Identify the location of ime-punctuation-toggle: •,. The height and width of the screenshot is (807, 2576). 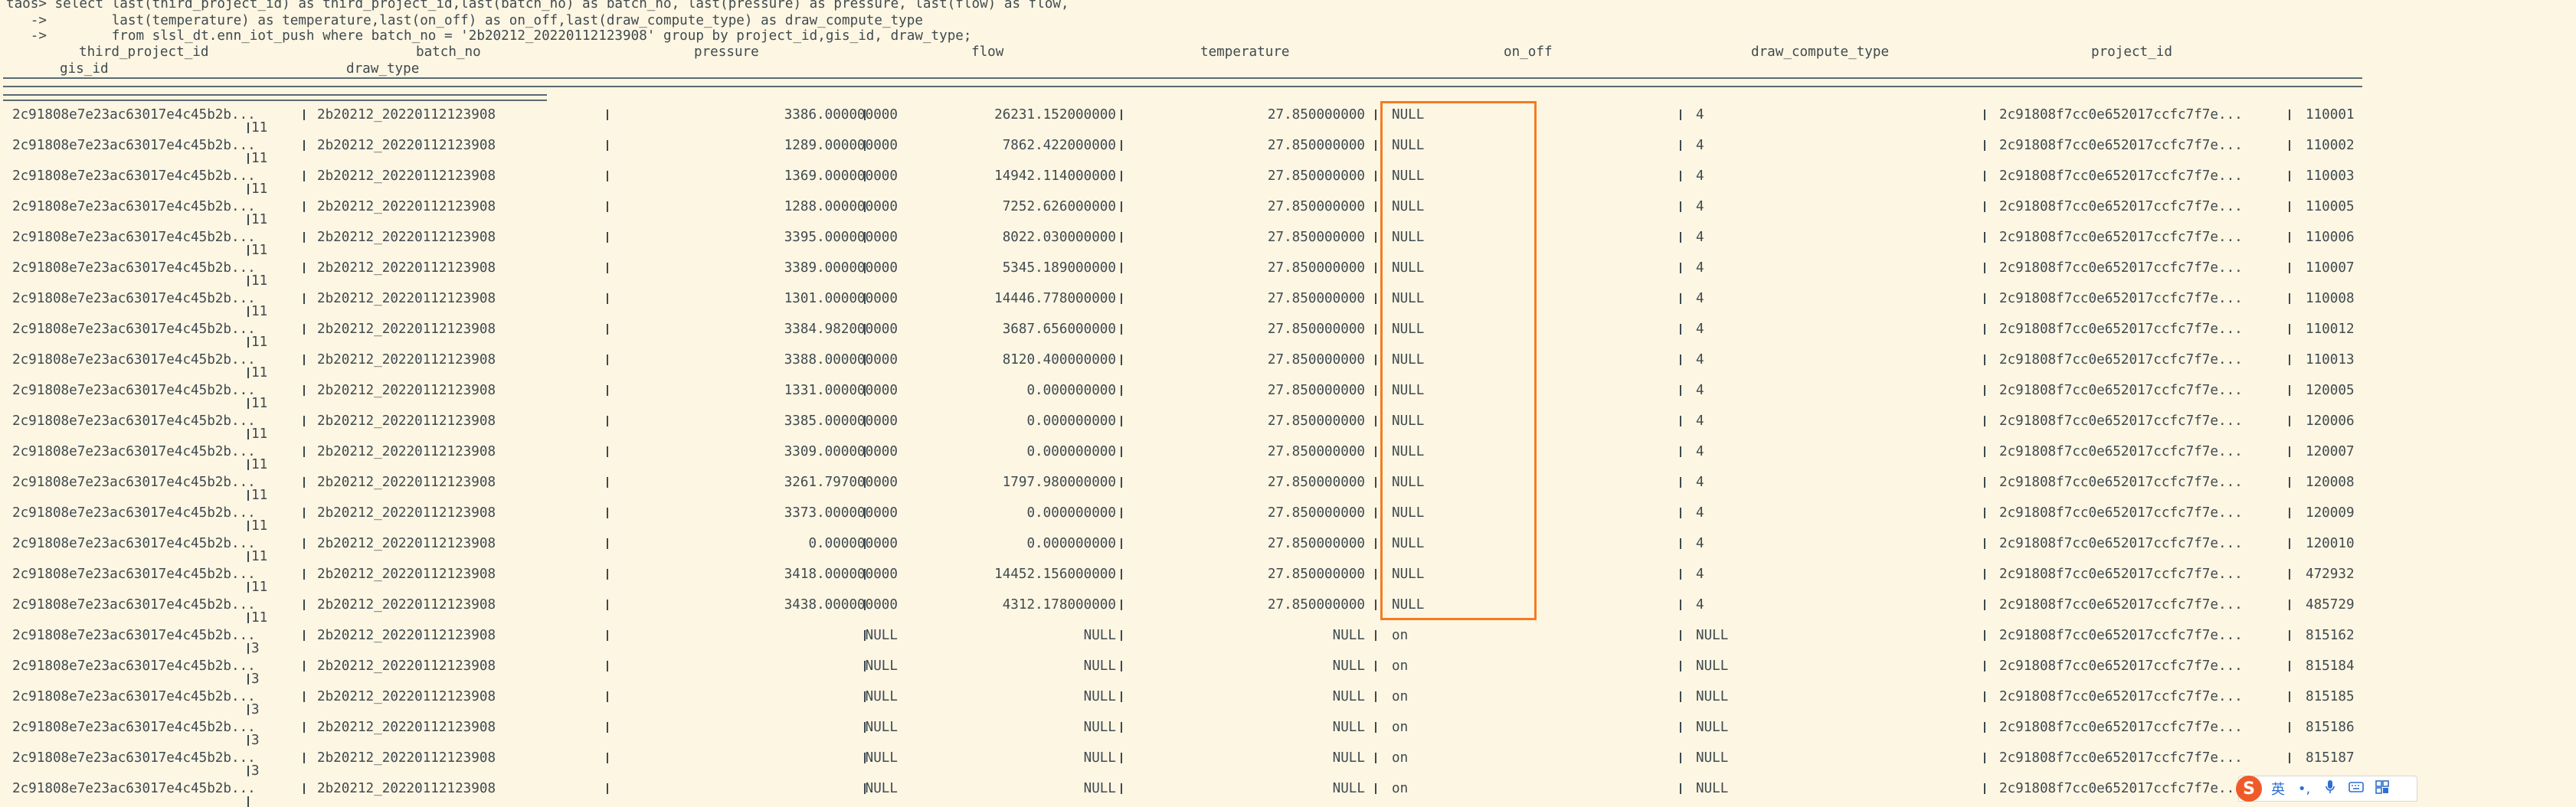
(2304, 789).